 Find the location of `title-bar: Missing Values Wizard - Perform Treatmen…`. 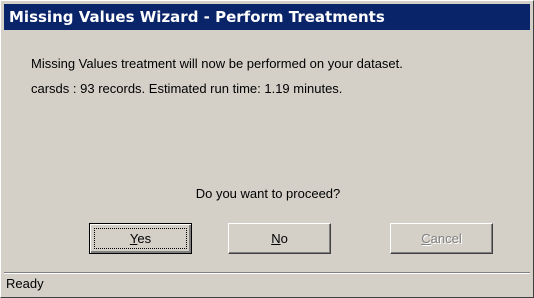

title-bar: Missing Values Wizard - Perform Treatmen… is located at coordinates (267, 17).